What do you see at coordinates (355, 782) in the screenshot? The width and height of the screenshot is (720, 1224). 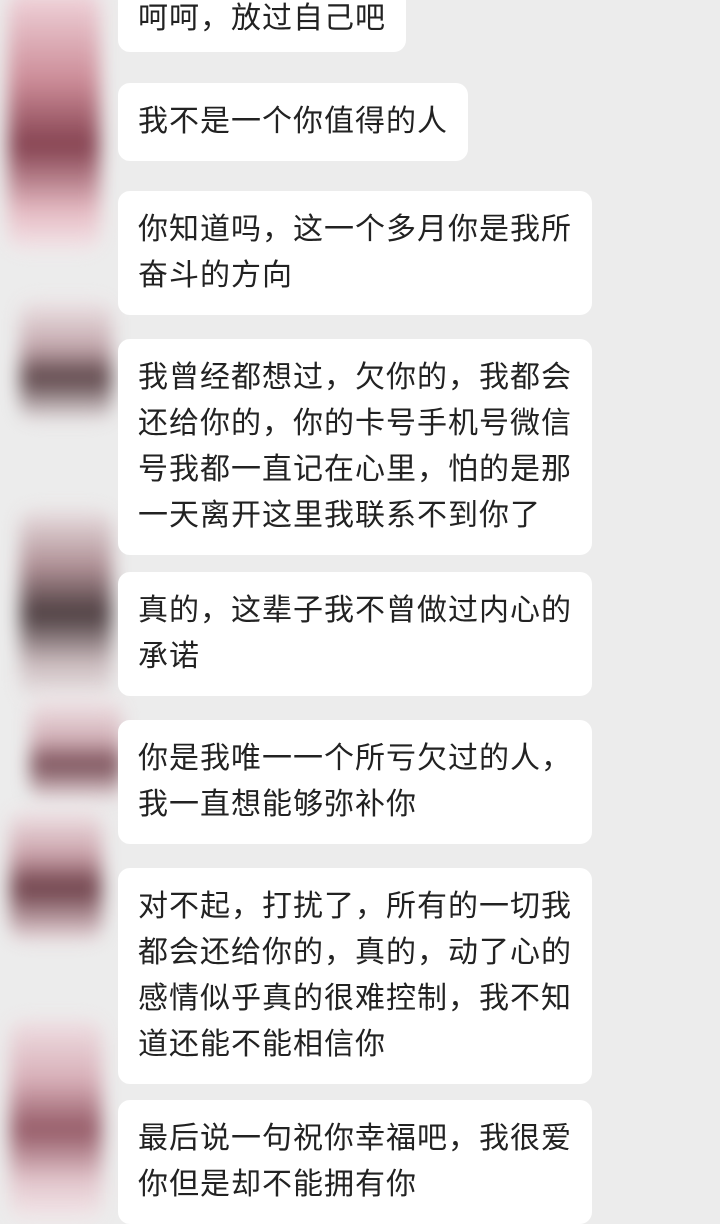 I see `message-bubble: 你是我唯一一个所亏欠过的人， 我一直想能够弥补你` at bounding box center [355, 782].